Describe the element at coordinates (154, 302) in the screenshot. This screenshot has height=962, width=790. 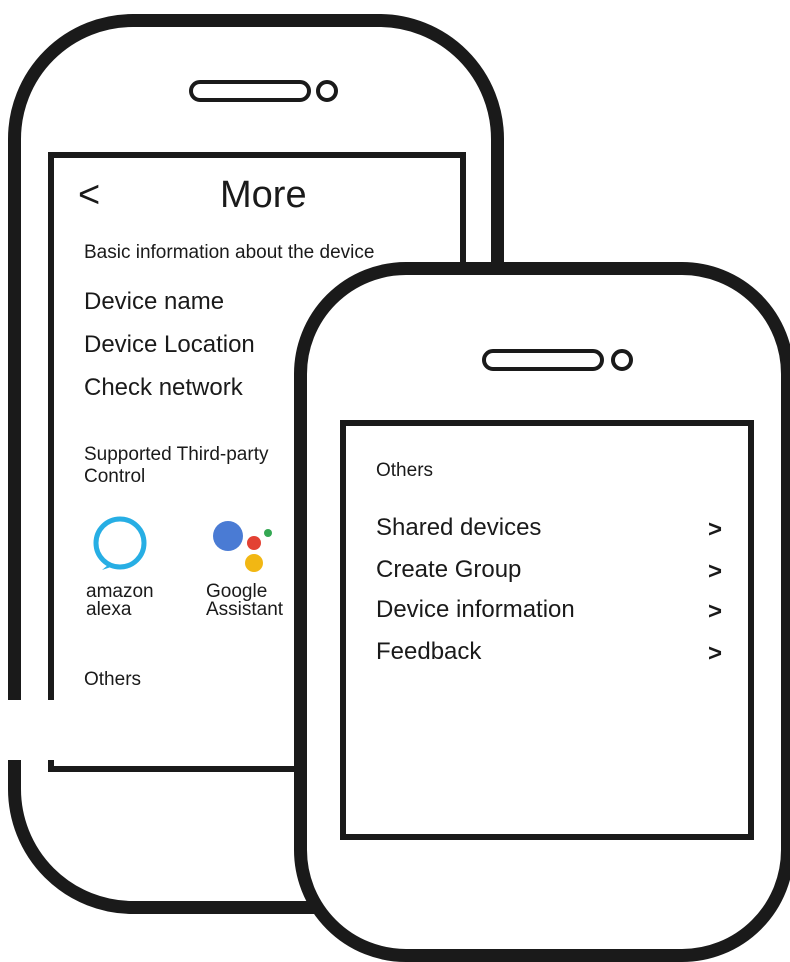
I see `menu-item-device-name: Device name` at that location.